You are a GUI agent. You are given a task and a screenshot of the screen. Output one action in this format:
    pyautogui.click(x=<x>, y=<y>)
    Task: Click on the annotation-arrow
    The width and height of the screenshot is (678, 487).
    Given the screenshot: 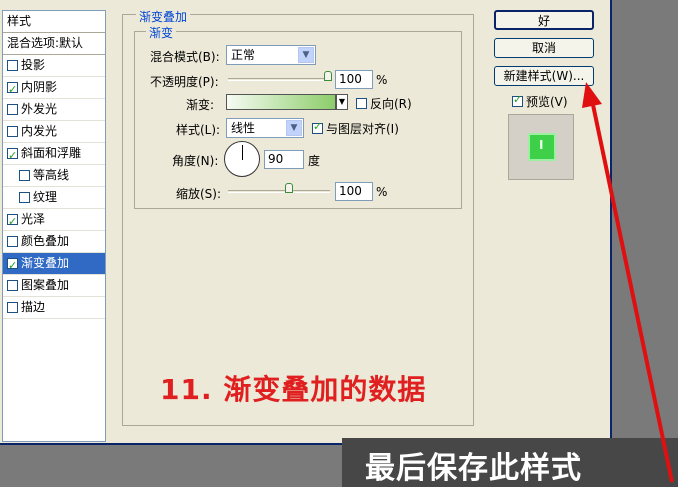 What is the action you would take?
    pyautogui.click(x=628, y=282)
    